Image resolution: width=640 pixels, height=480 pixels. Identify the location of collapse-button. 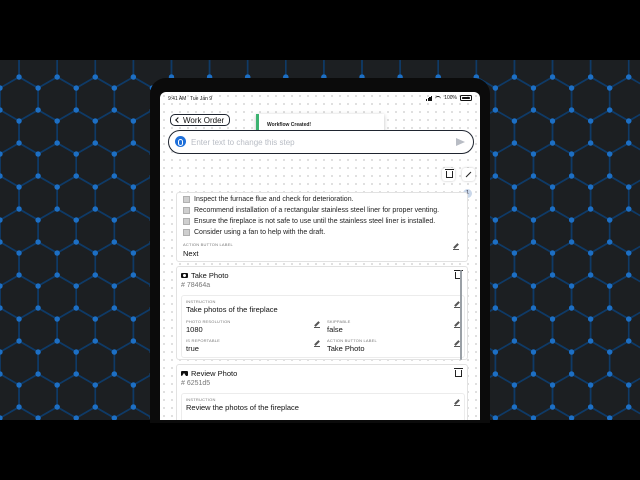
(468, 174).